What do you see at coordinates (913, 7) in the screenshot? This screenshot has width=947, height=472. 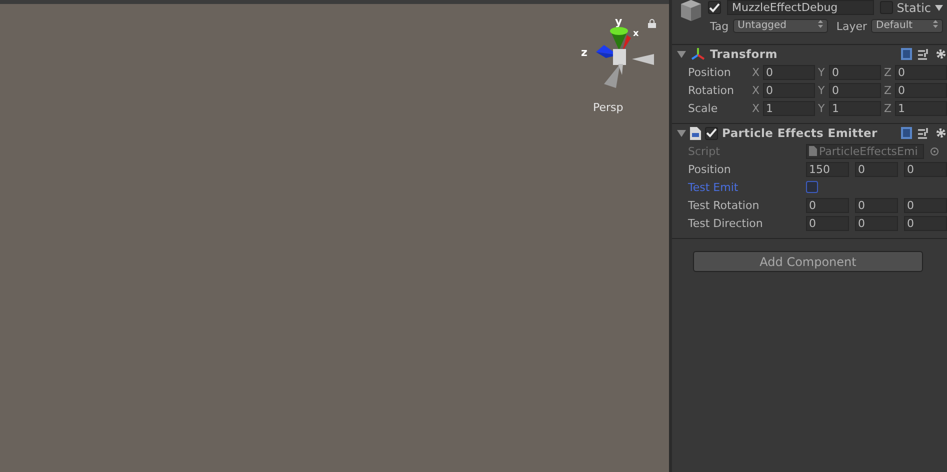 I see `static-label: Static` at bounding box center [913, 7].